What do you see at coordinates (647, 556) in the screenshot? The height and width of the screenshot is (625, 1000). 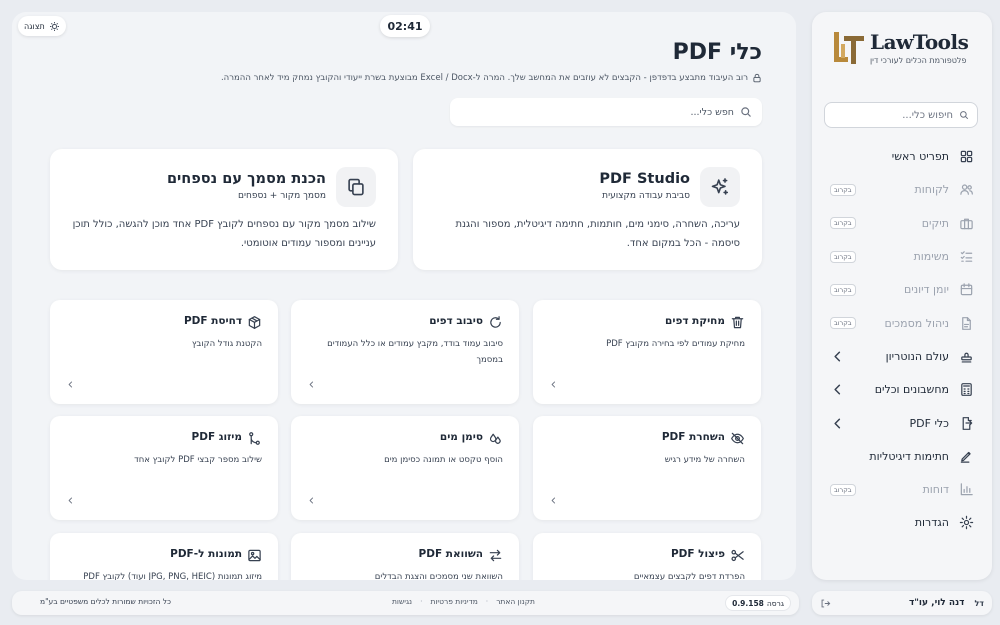 I see `tool-card: פיצול PDF הפרדת דפים לקבצים עצמאיים` at bounding box center [647, 556].